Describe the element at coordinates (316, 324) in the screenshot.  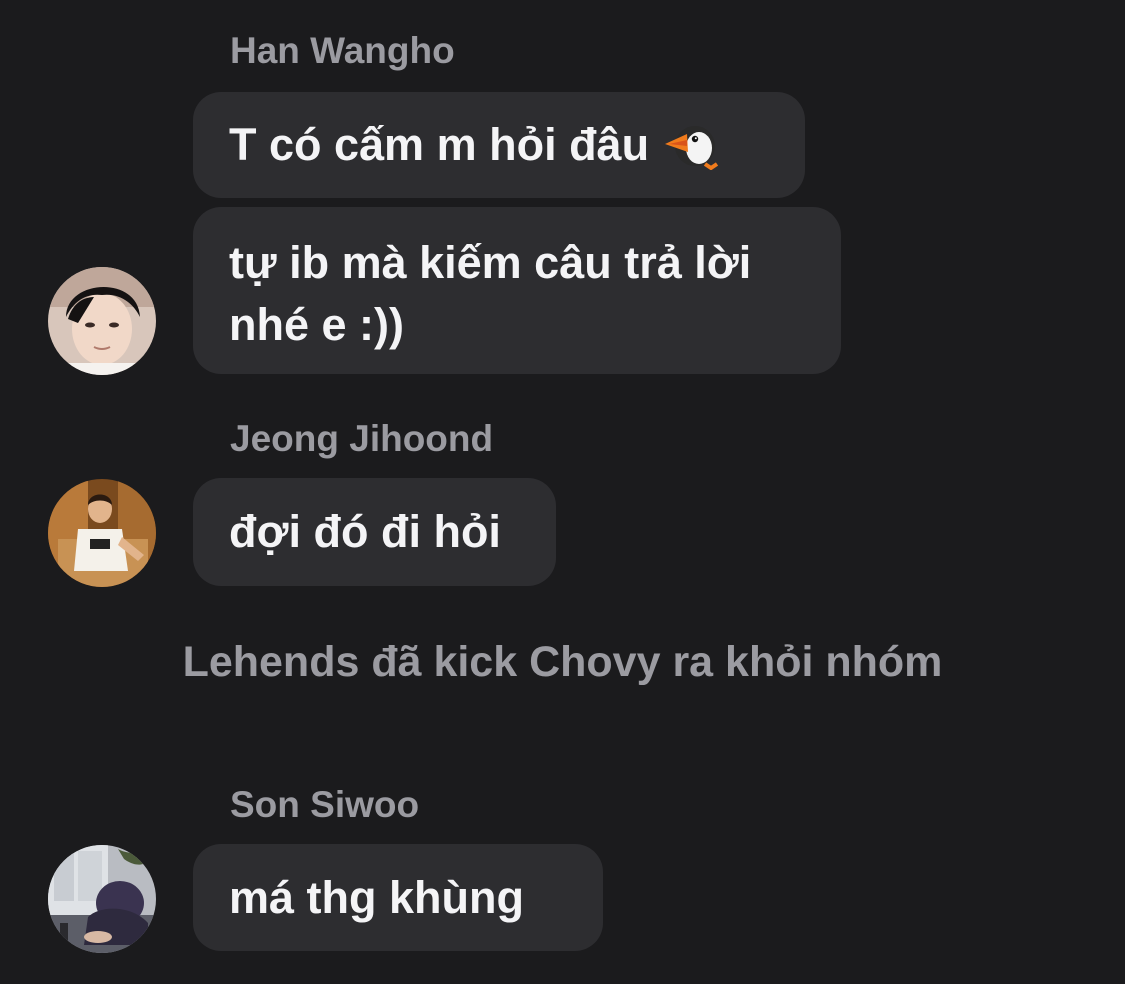
I see `message-text-line: nhé e :))` at that location.